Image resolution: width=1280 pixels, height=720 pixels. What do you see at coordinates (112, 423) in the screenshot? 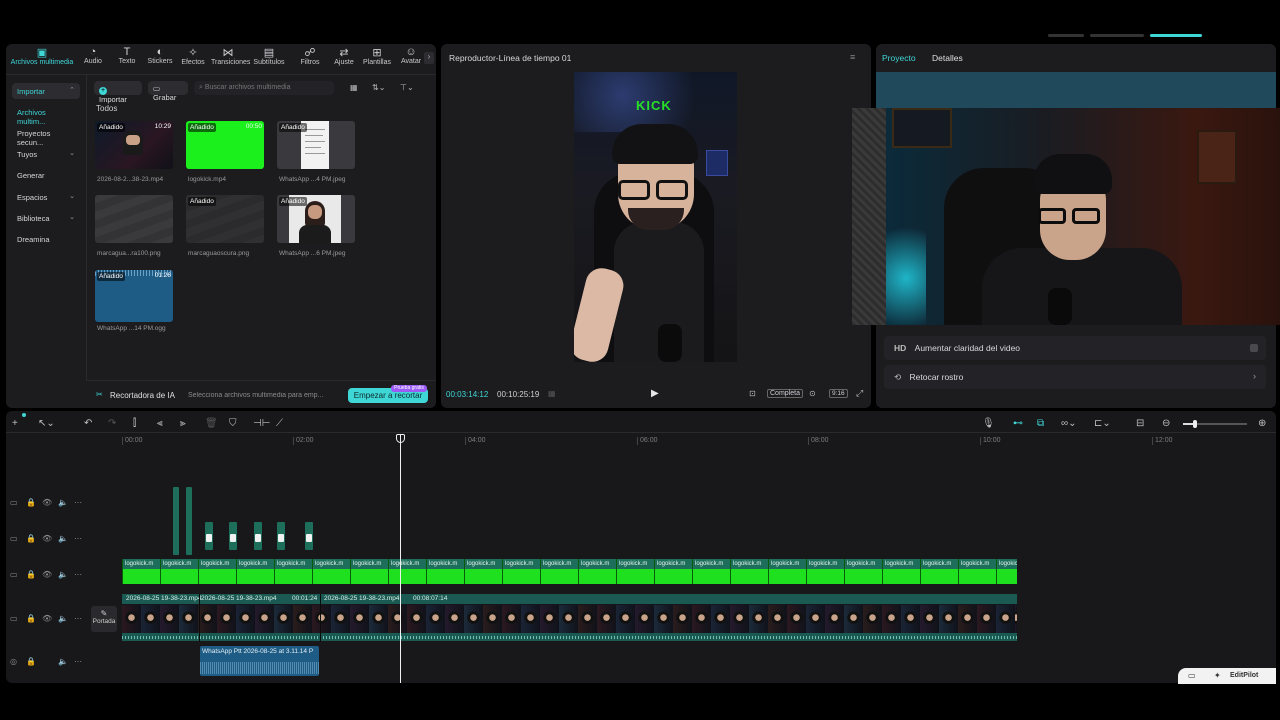
I see `redo-icon: ↷` at bounding box center [112, 423].